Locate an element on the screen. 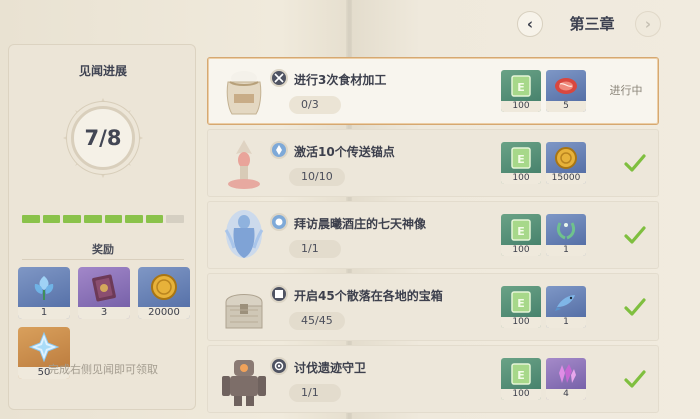 Image resolution: width=700 pixels, height=419 pixels. chevron-right-icon: › is located at coordinates (648, 24).